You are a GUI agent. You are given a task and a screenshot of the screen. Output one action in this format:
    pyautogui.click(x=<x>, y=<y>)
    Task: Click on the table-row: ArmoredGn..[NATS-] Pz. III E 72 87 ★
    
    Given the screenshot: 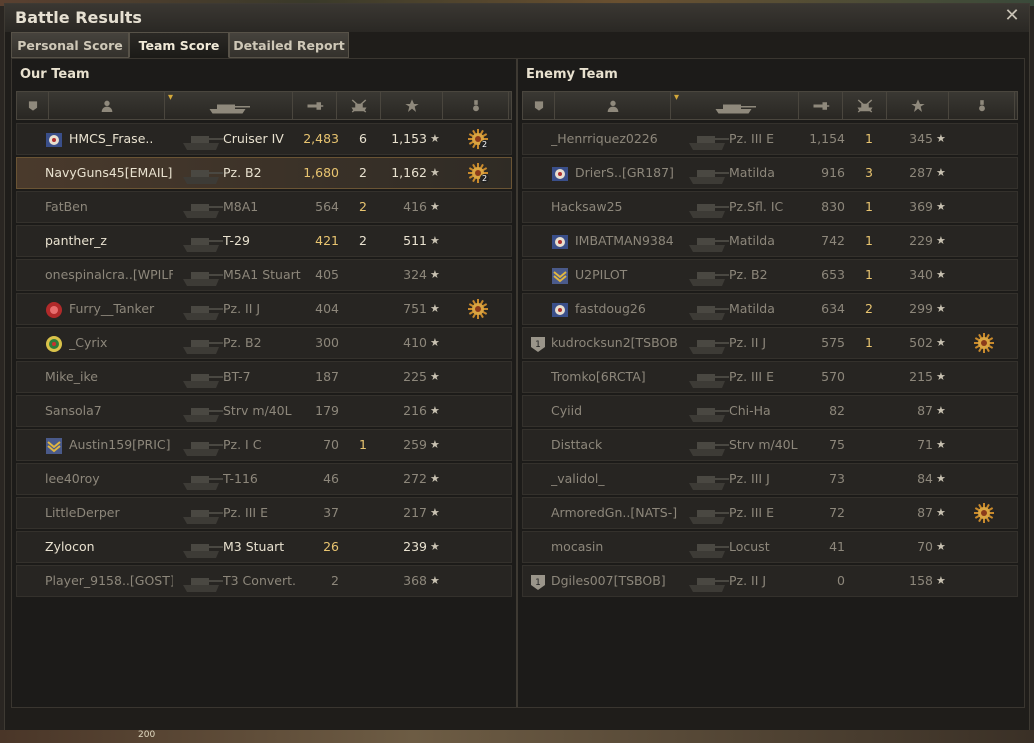 What is the action you would take?
    pyautogui.click(x=770, y=513)
    